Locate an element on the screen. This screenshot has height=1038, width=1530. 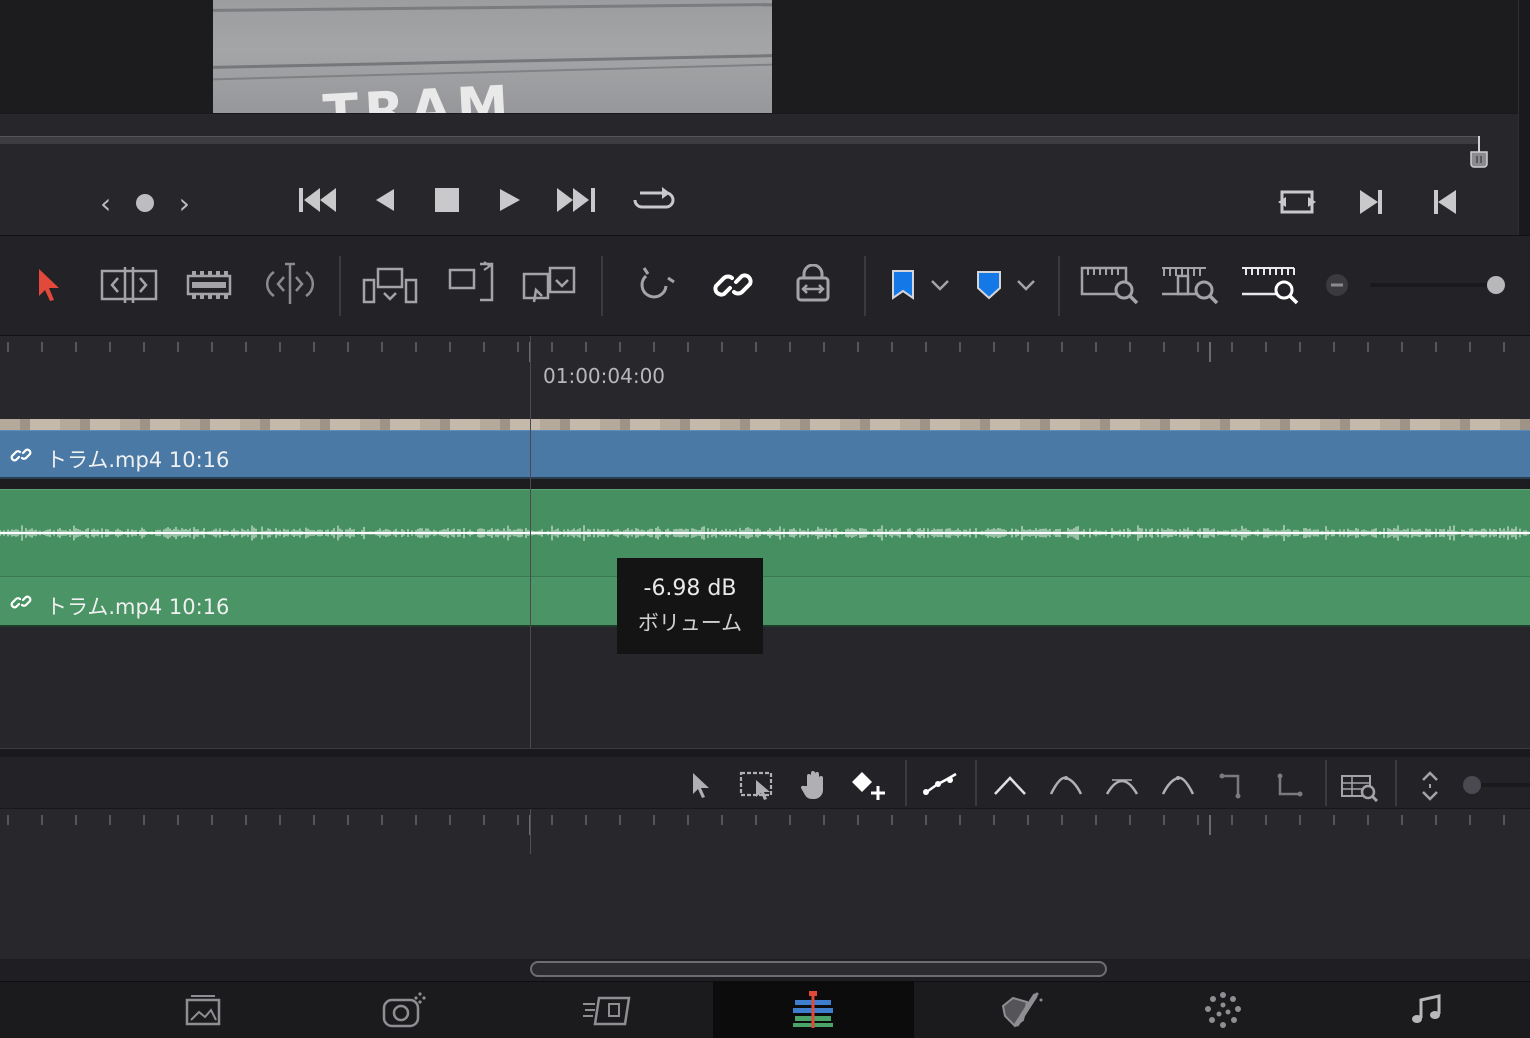
audio-waveform is located at coordinates (765, 533).